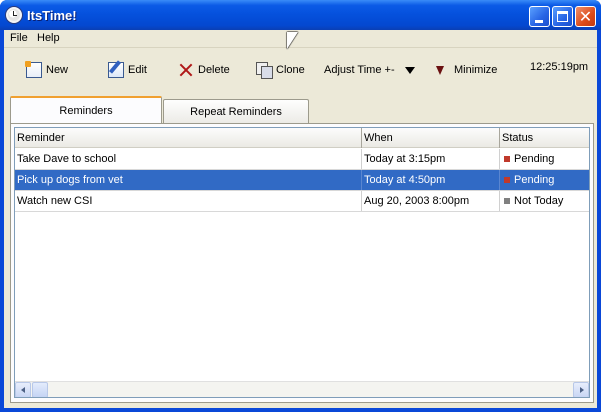 This screenshot has width=601, height=412. Describe the element at coordinates (236, 111) in the screenshot. I see `tab-repeat-reminders: Repeat Reminders` at that location.